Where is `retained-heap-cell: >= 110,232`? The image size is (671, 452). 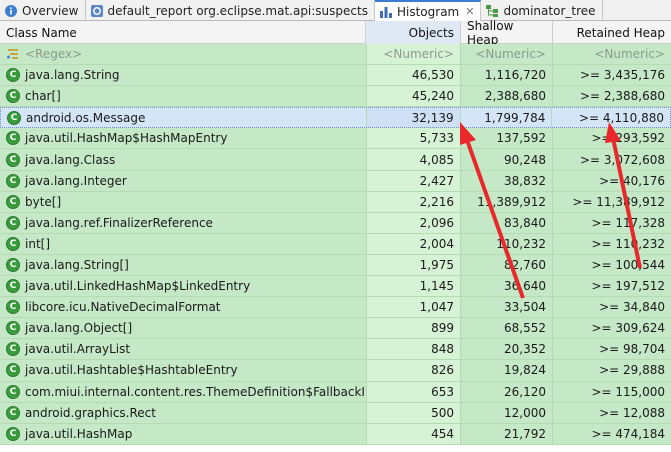
retained-heap-cell: >= 110,232 is located at coordinates (628, 243).